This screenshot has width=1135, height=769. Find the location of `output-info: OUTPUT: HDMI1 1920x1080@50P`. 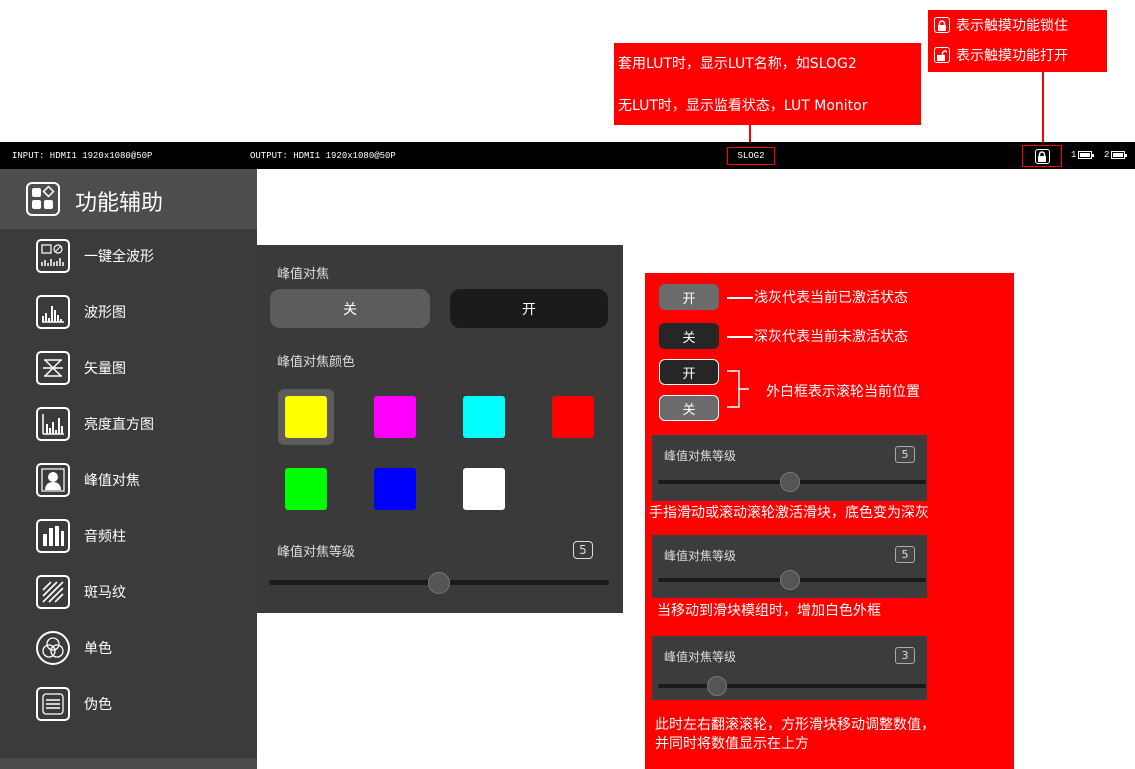

output-info: OUTPUT: HDMI1 1920x1080@50P is located at coordinates (323, 156).